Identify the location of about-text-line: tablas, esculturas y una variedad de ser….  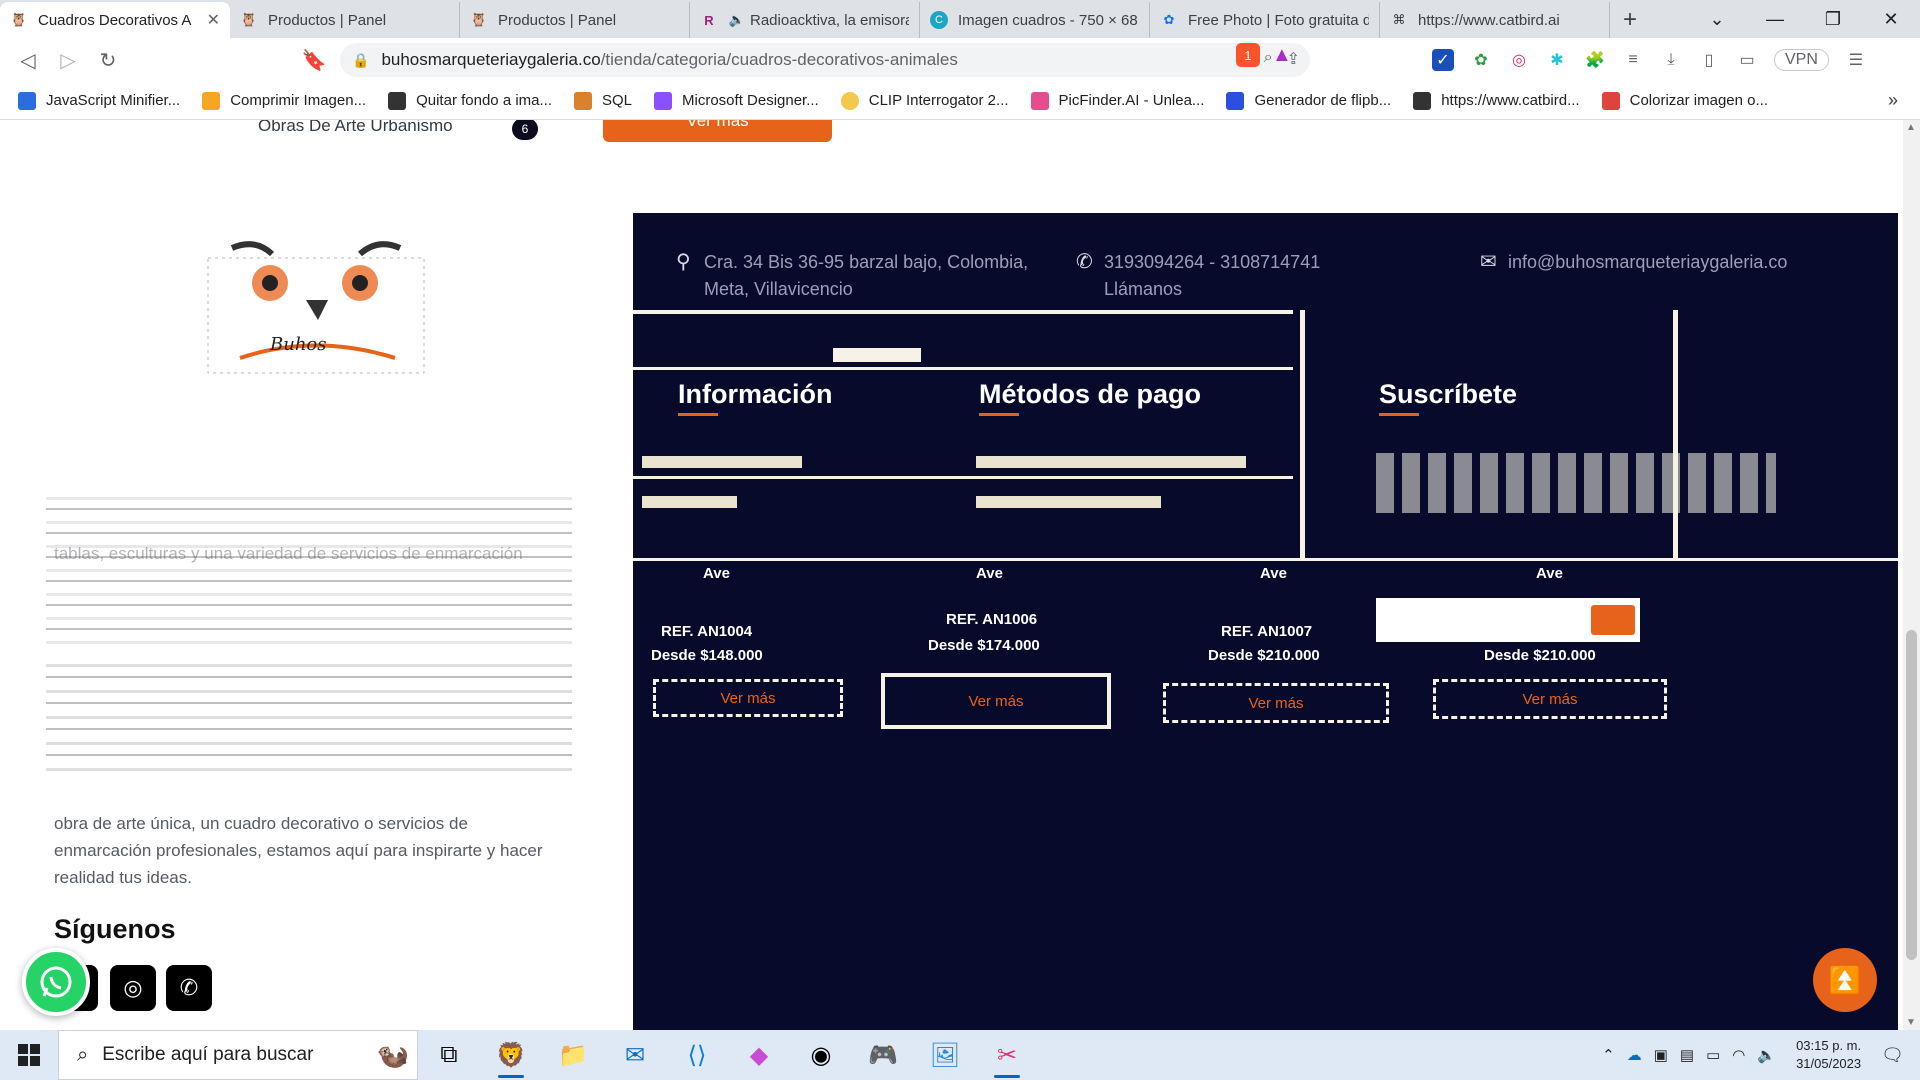
(288, 553).